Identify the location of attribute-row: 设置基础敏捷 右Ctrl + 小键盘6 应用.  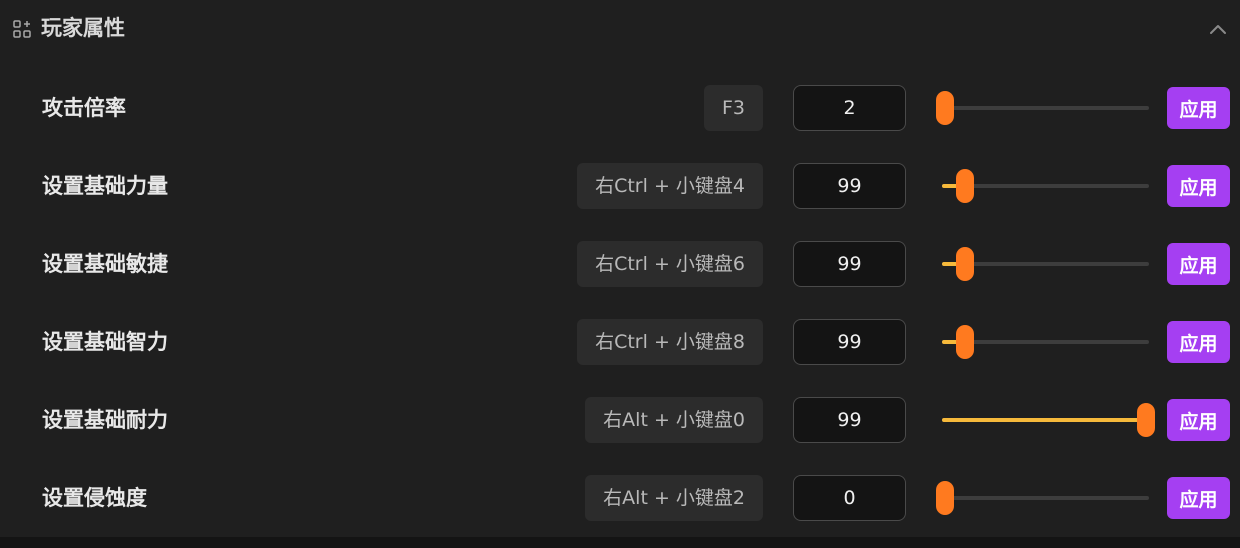
(620, 264).